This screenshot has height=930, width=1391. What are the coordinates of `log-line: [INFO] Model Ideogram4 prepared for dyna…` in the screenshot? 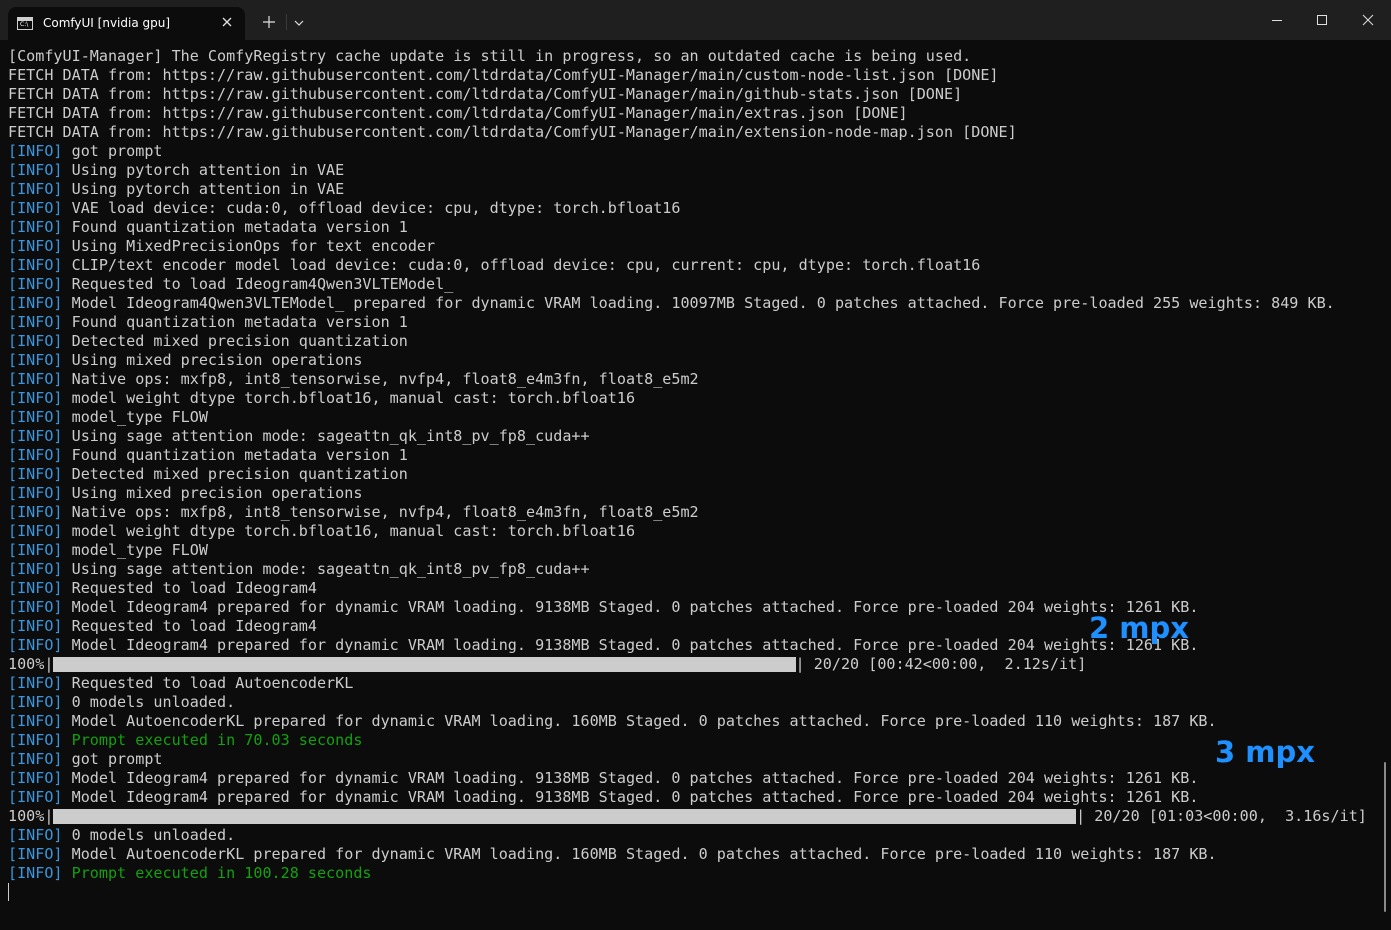 It's located at (687, 797).